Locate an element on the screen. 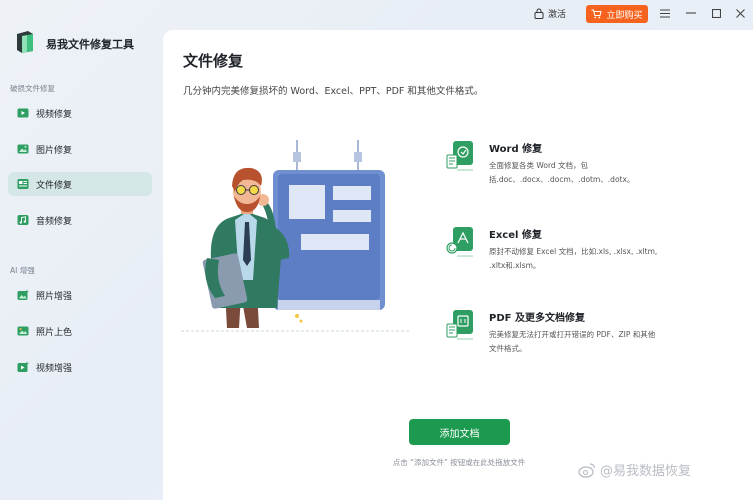 The image size is (753, 500). maximize-button is located at coordinates (716, 13).